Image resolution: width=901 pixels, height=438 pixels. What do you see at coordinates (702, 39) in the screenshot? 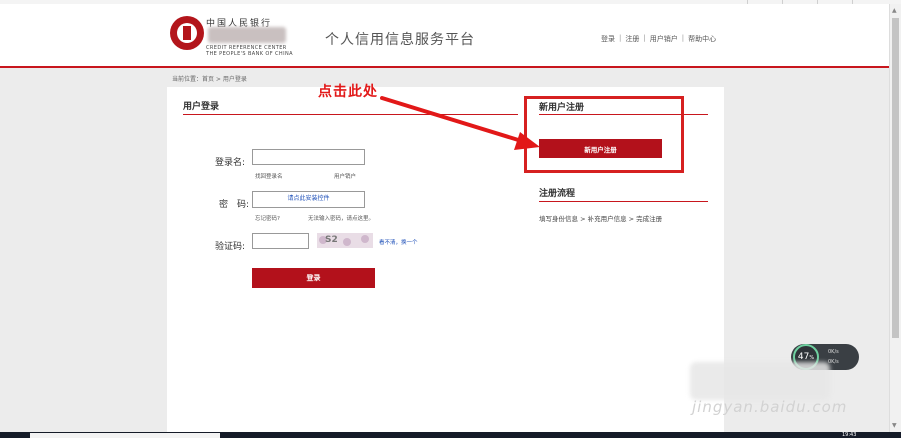
I see `nav-help-link: 帮助中心` at bounding box center [702, 39].